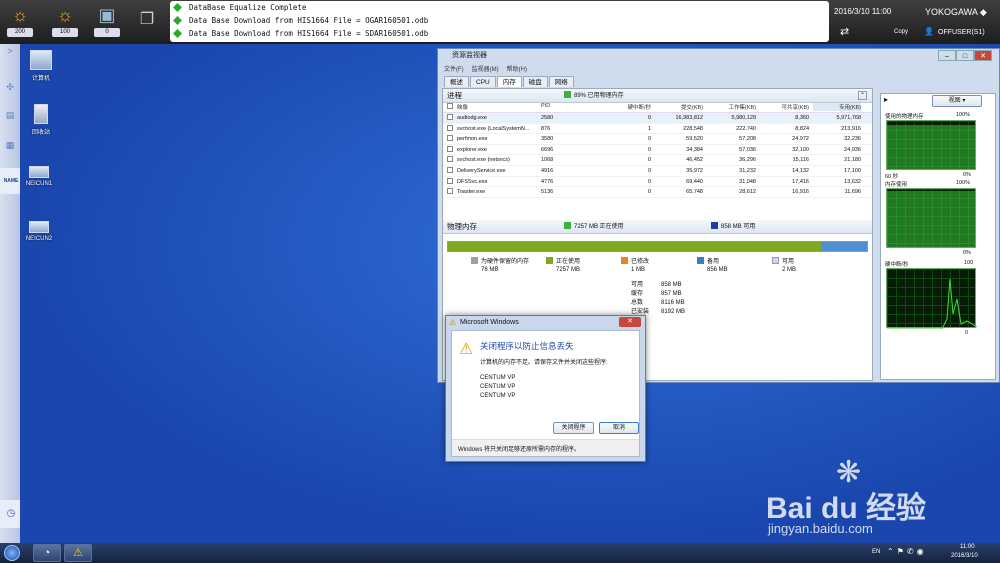  Describe the element at coordinates (527, 346) in the screenshot. I see `dialog-heading: 关闭程序以防止信息丢失` at that location.